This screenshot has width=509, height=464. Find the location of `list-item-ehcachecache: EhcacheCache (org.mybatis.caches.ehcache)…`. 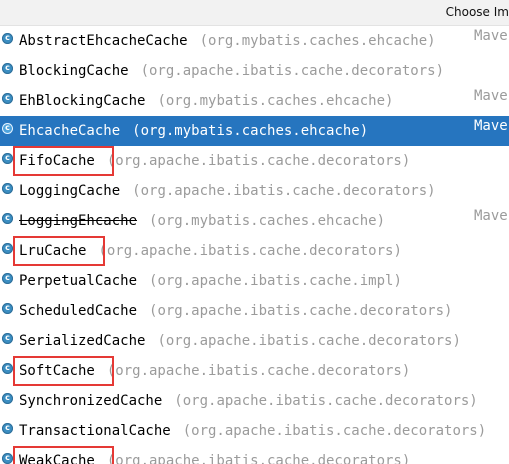

list-item-ehcachecache: EhcacheCache (org.mybatis.caches.ehcache)… is located at coordinates (254, 131).